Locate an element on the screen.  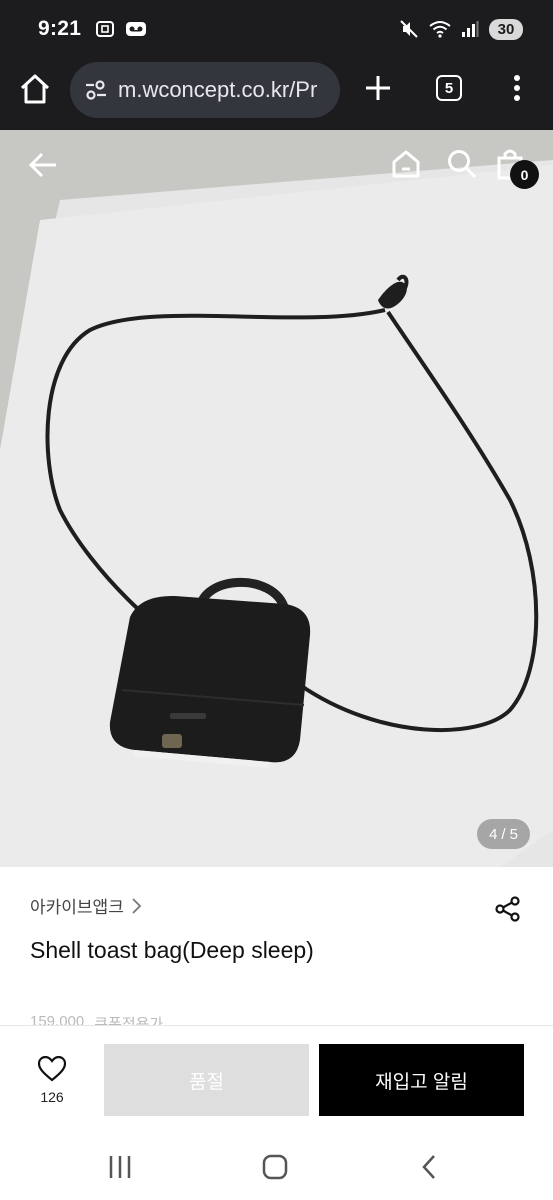
browser-toolbar: m.wconcept.co.kr/Pr 5 is located at coordinates (276, 94).